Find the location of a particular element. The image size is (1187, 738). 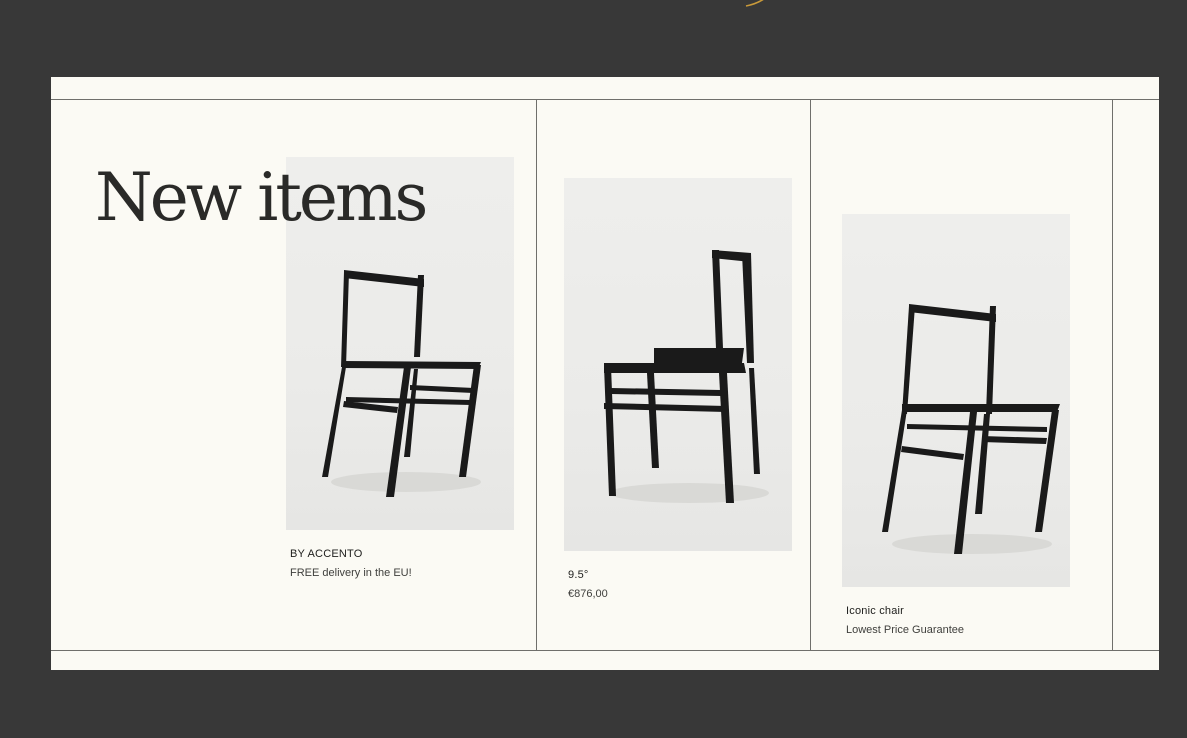

product-name: 9.5° is located at coordinates (680, 575).